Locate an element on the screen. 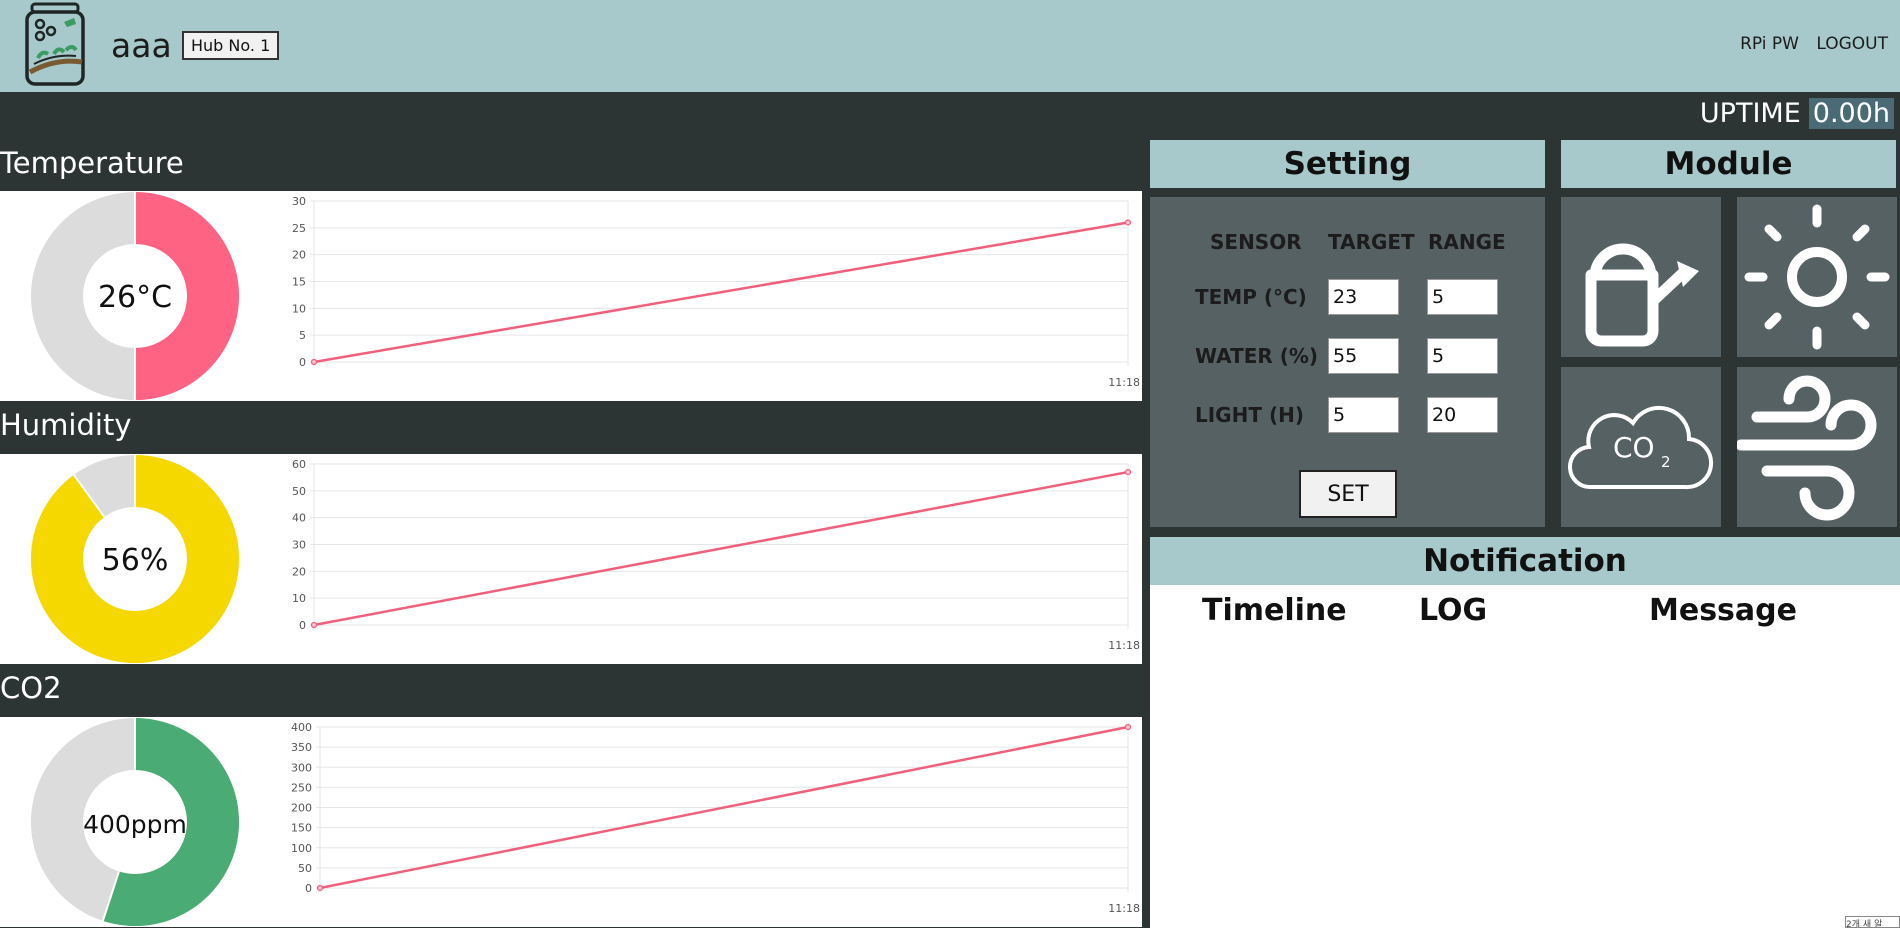 The width and height of the screenshot is (1900, 928). uptime-label: UPTIME is located at coordinates (1750, 113).